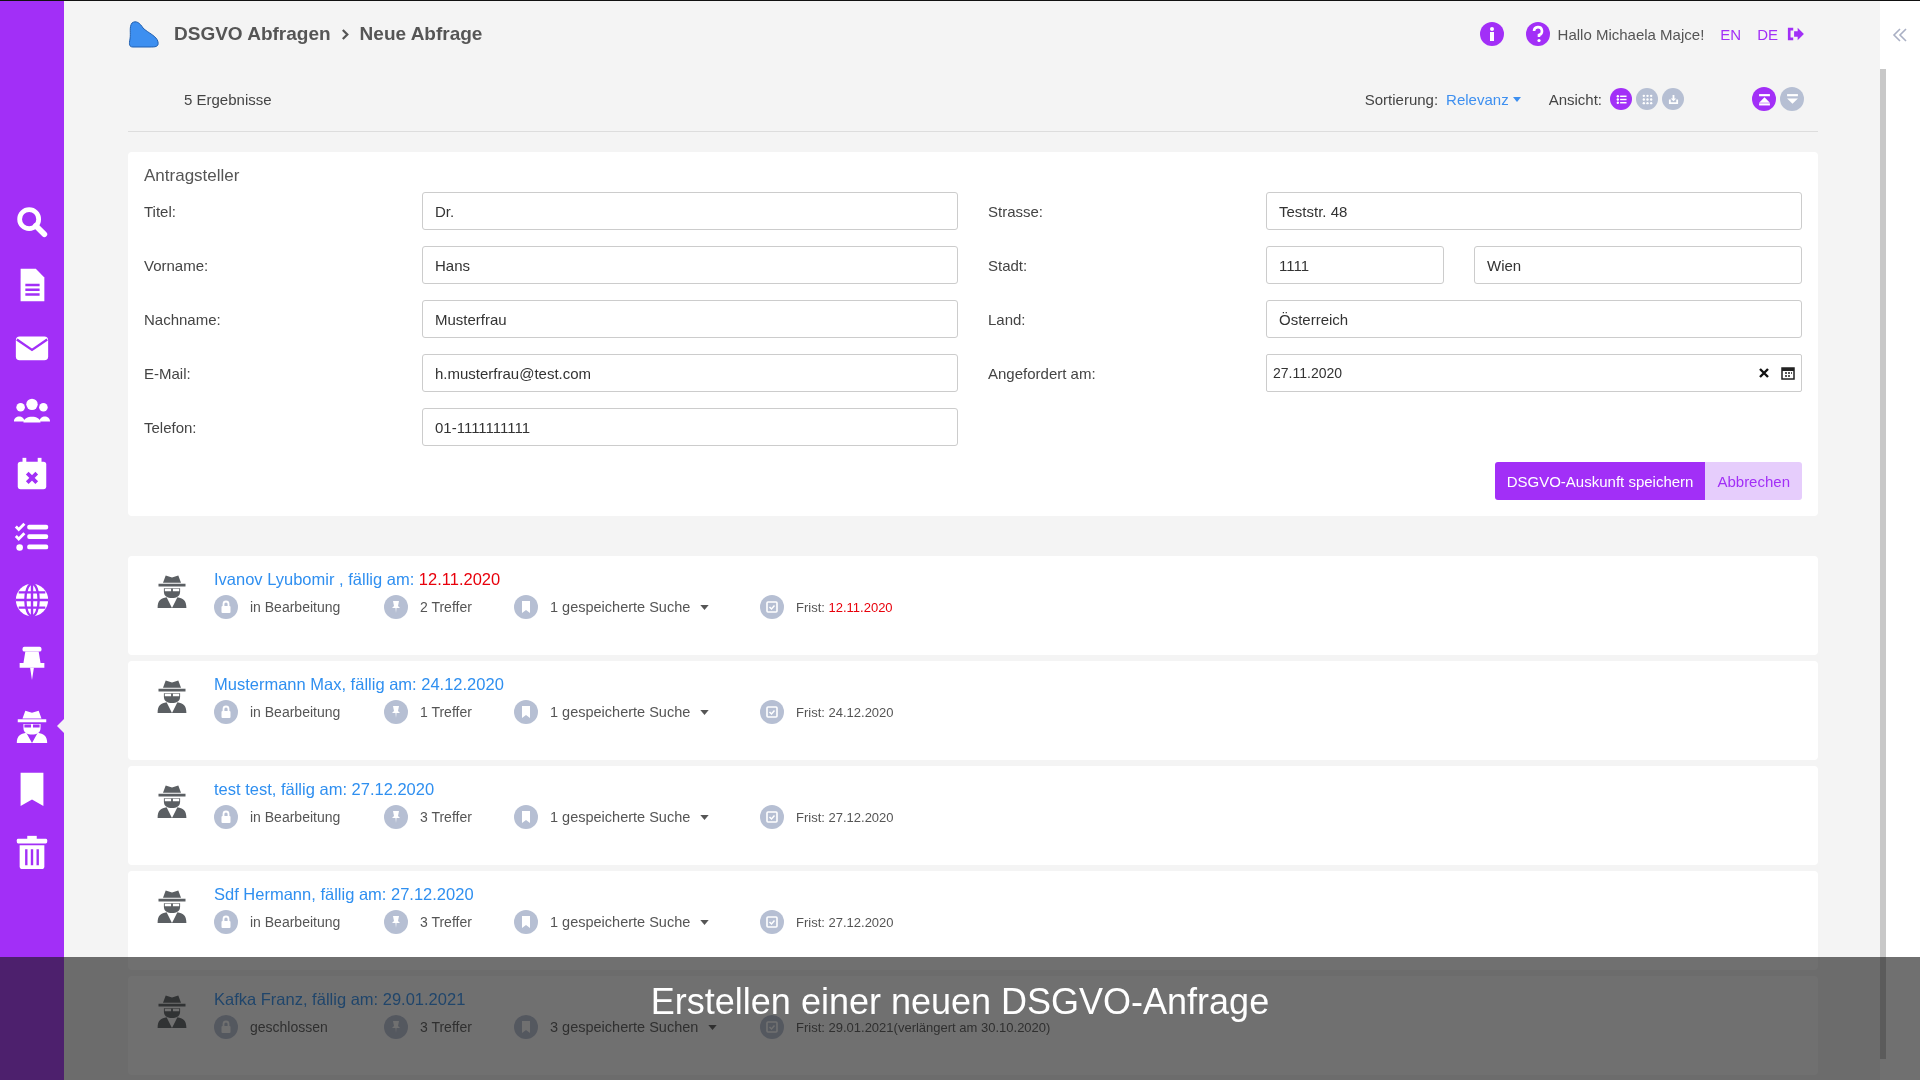 The height and width of the screenshot is (1080, 1920). I want to click on date-field: 27.11.2020, so click(1534, 373).